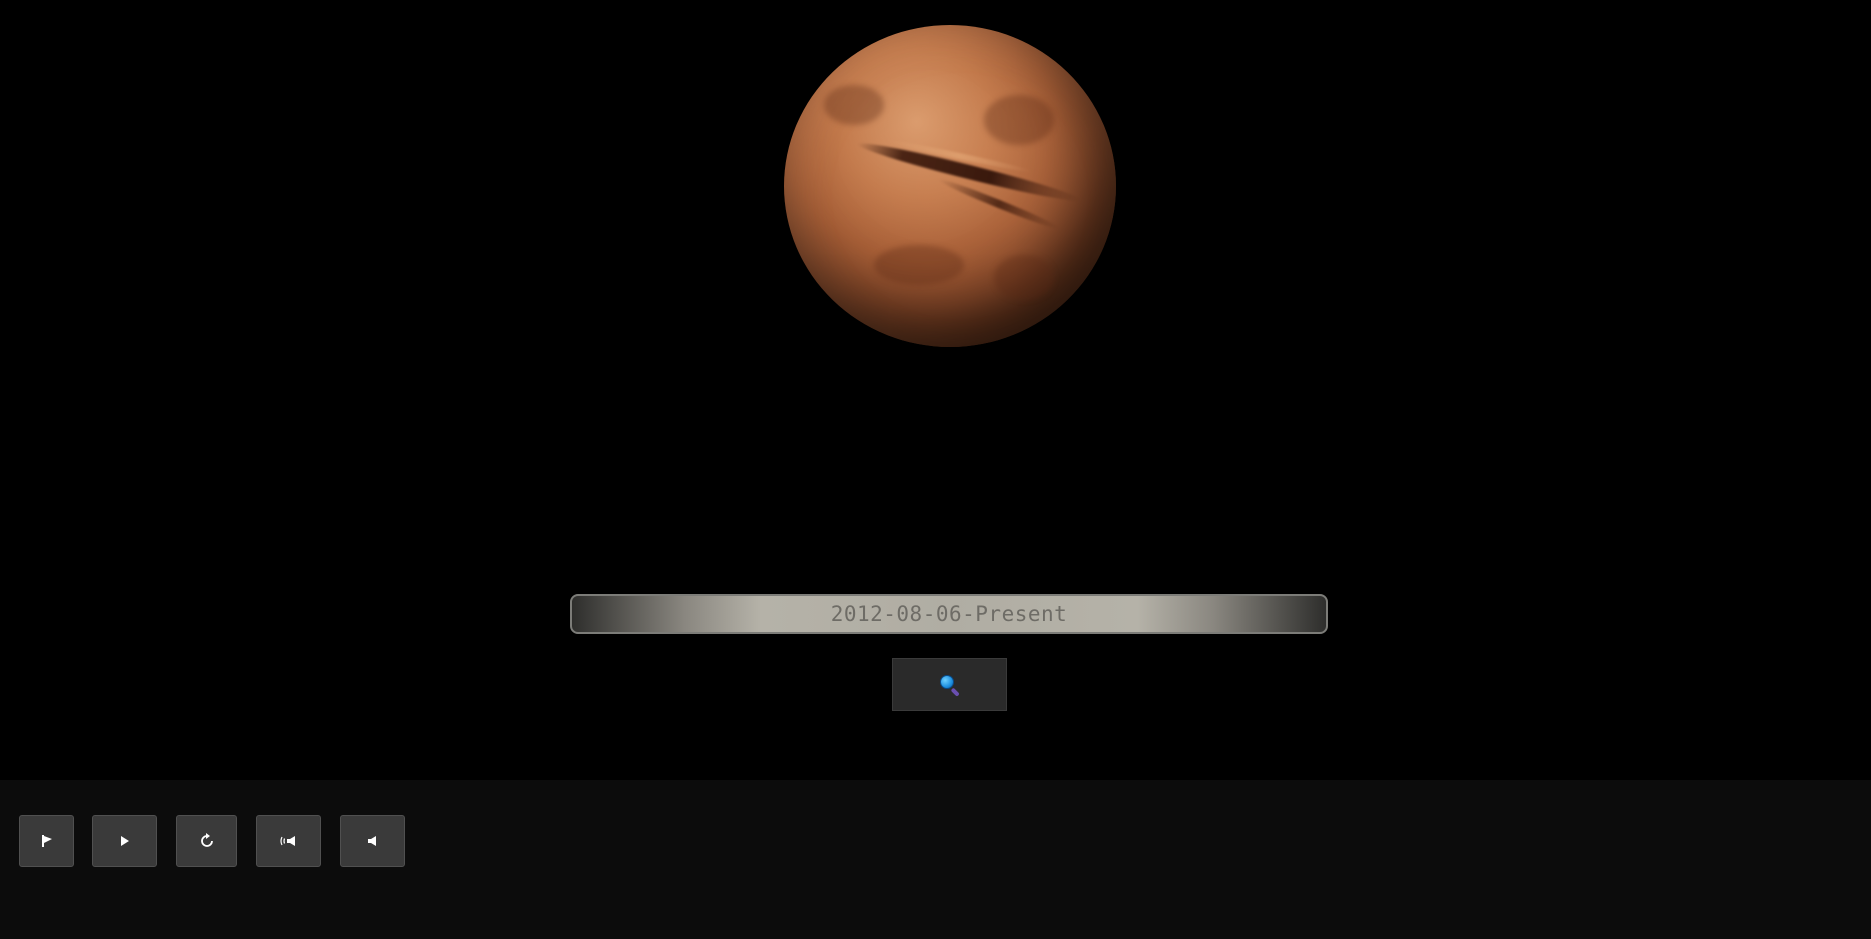 The image size is (1871, 939). Describe the element at coordinates (949, 614) in the screenshot. I see `date-range-field: 2012-08-06-Present` at that location.